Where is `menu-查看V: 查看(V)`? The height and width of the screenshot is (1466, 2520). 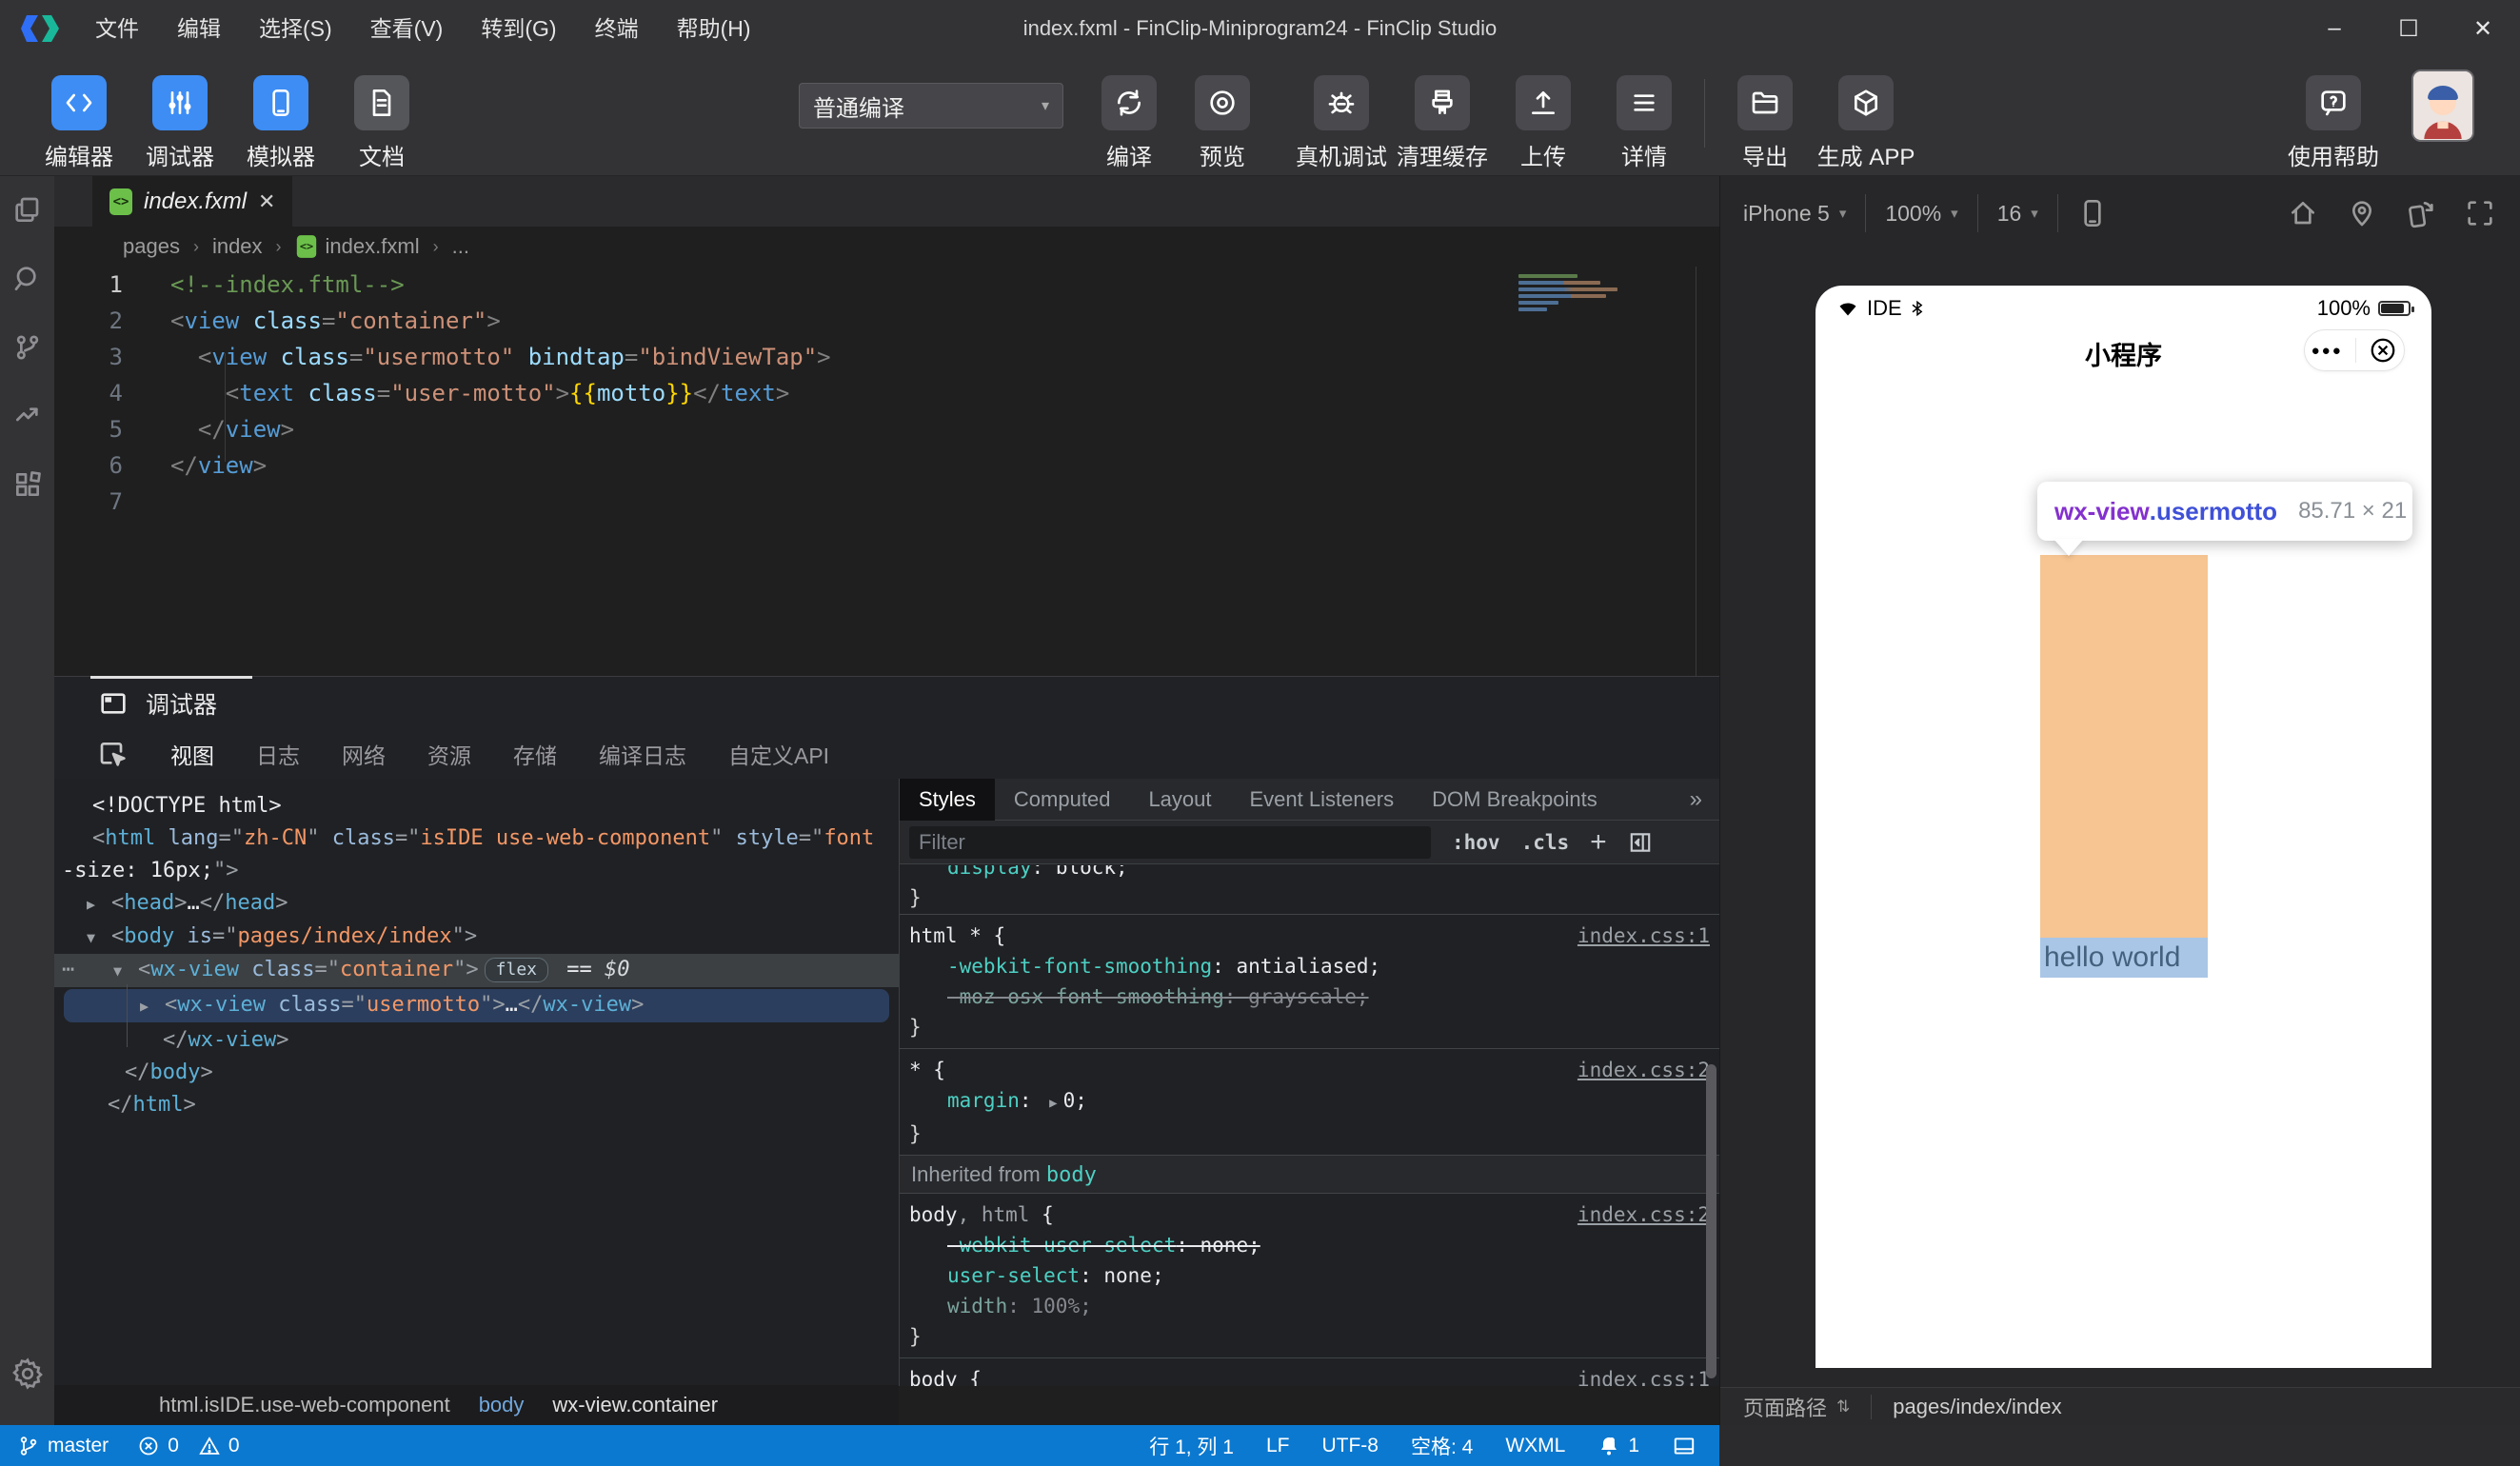 menu-查看V: 查看(V) is located at coordinates (407, 28).